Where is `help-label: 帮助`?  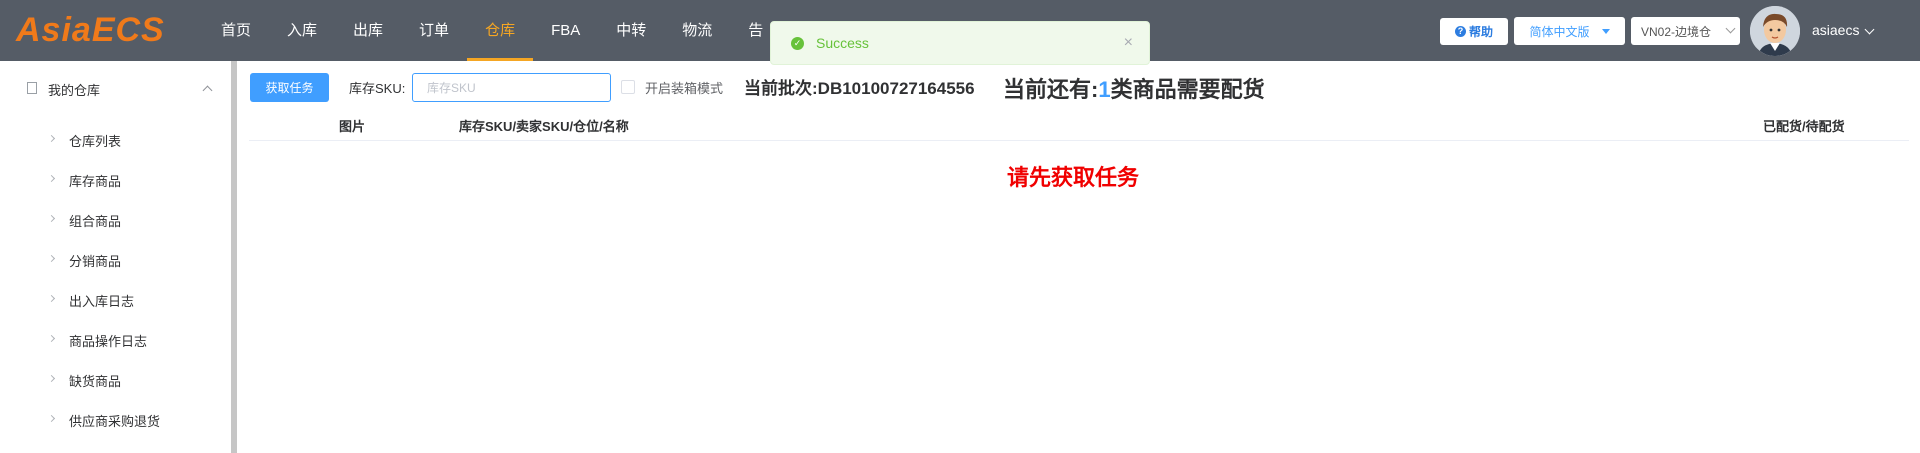 help-label: 帮助 is located at coordinates (1480, 32).